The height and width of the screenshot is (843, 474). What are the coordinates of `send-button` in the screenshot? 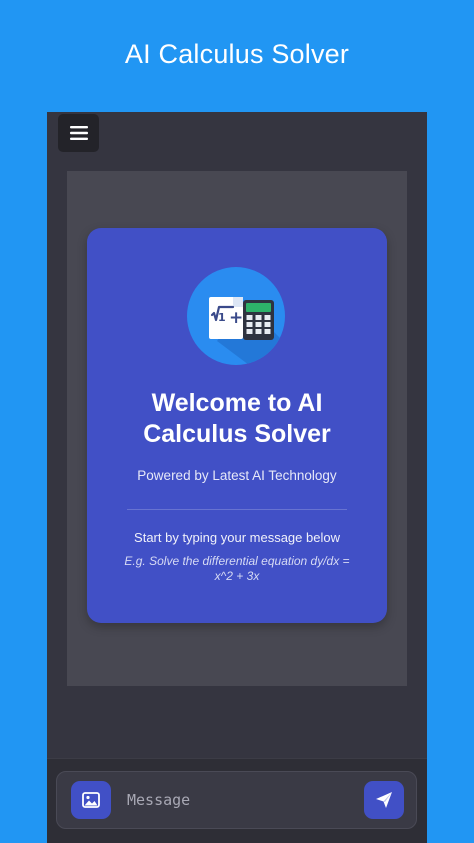 It's located at (384, 800).